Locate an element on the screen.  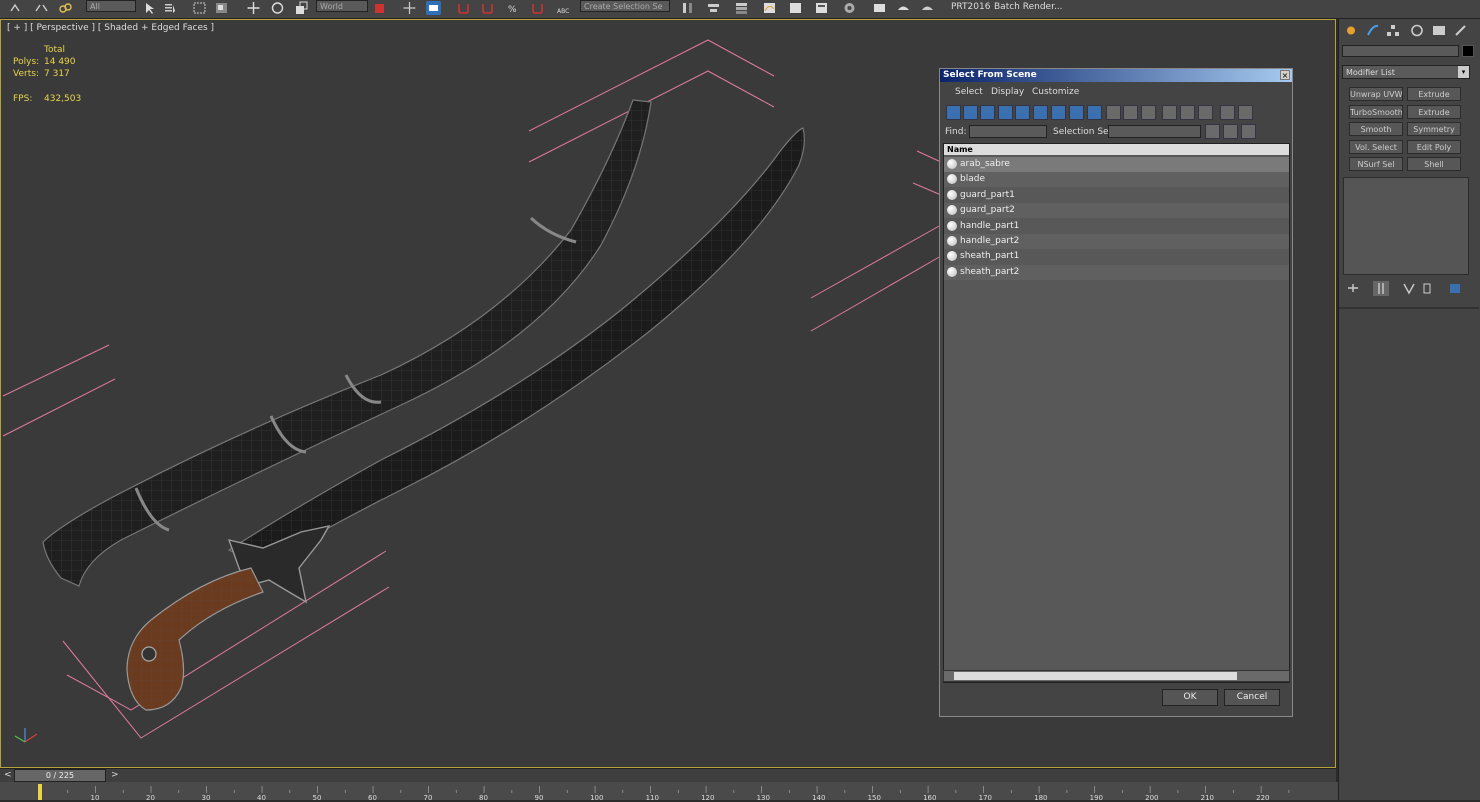
display-lights-icon is located at coordinates (987, 112).